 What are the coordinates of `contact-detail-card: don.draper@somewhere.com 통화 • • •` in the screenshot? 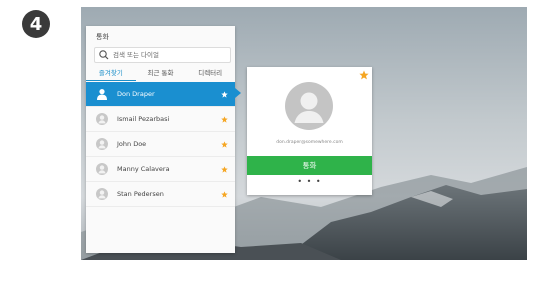 It's located at (309, 131).